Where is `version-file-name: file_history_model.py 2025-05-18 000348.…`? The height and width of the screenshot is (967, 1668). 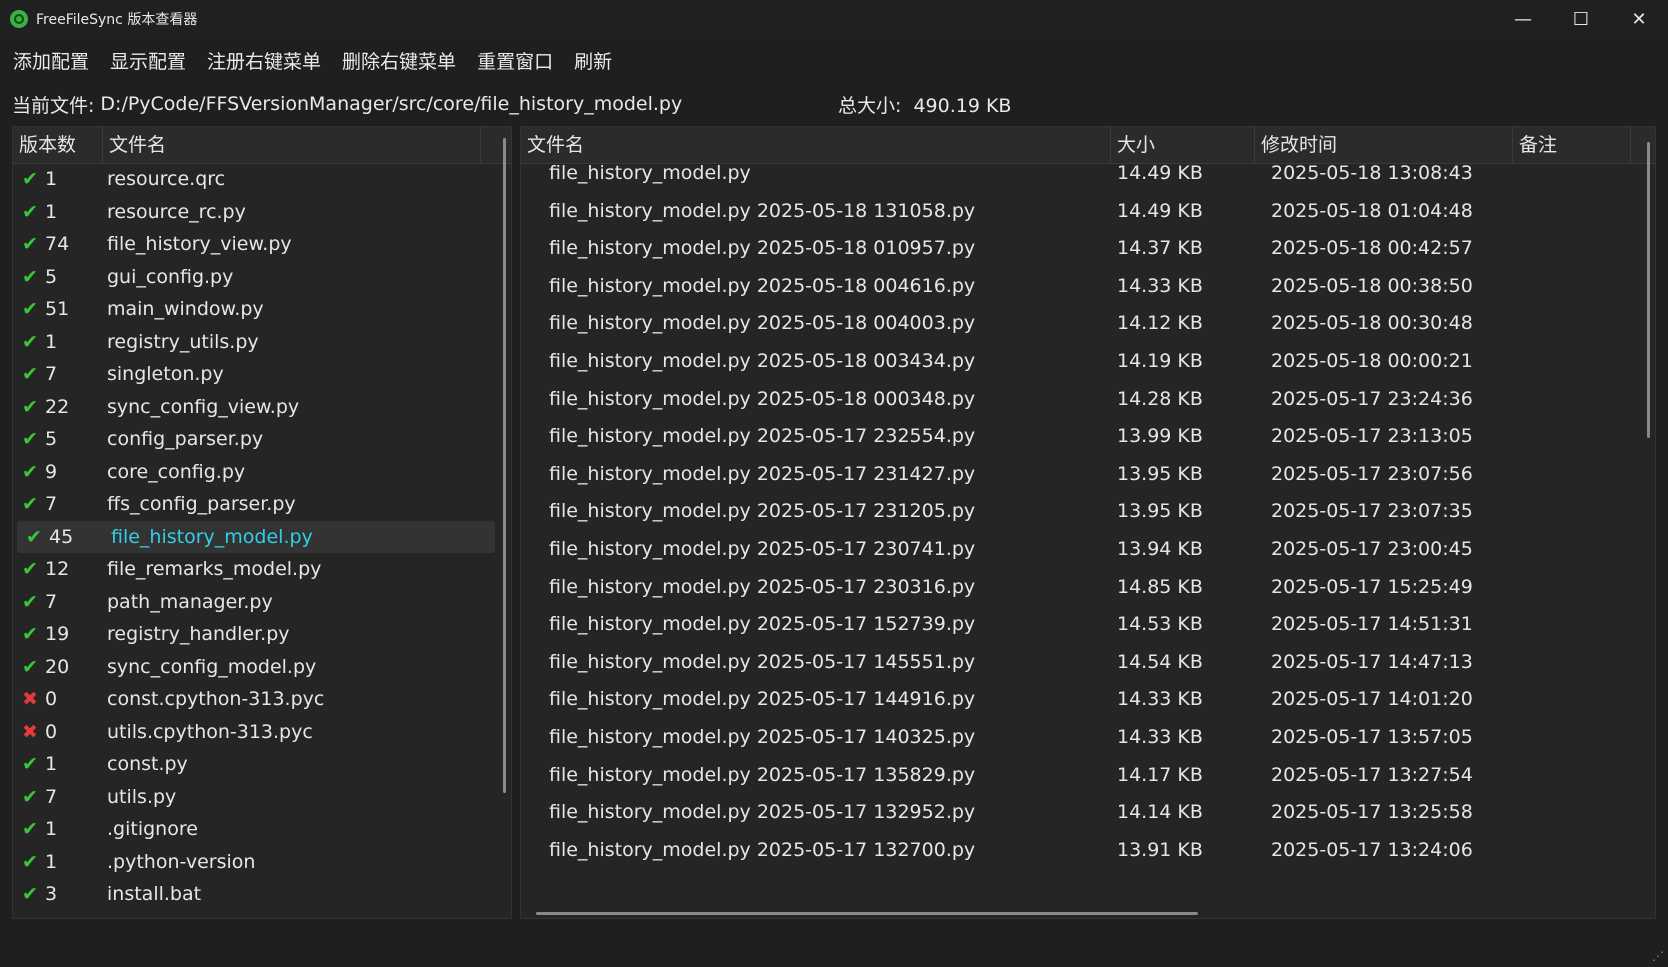
version-file-name: file_history_model.py 2025-05-18 000348.… is located at coordinates (762, 398).